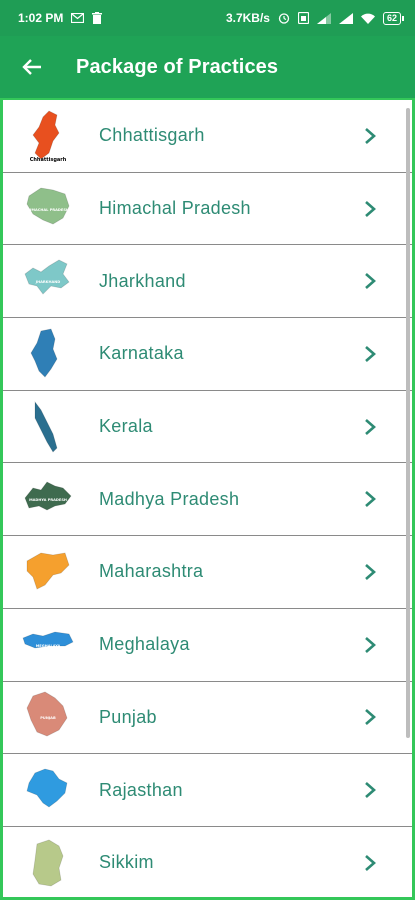 Image resolution: width=415 pixels, height=900 pixels. Describe the element at coordinates (207, 718) in the screenshot. I see `list-item: PUNJAB Punjab` at that location.